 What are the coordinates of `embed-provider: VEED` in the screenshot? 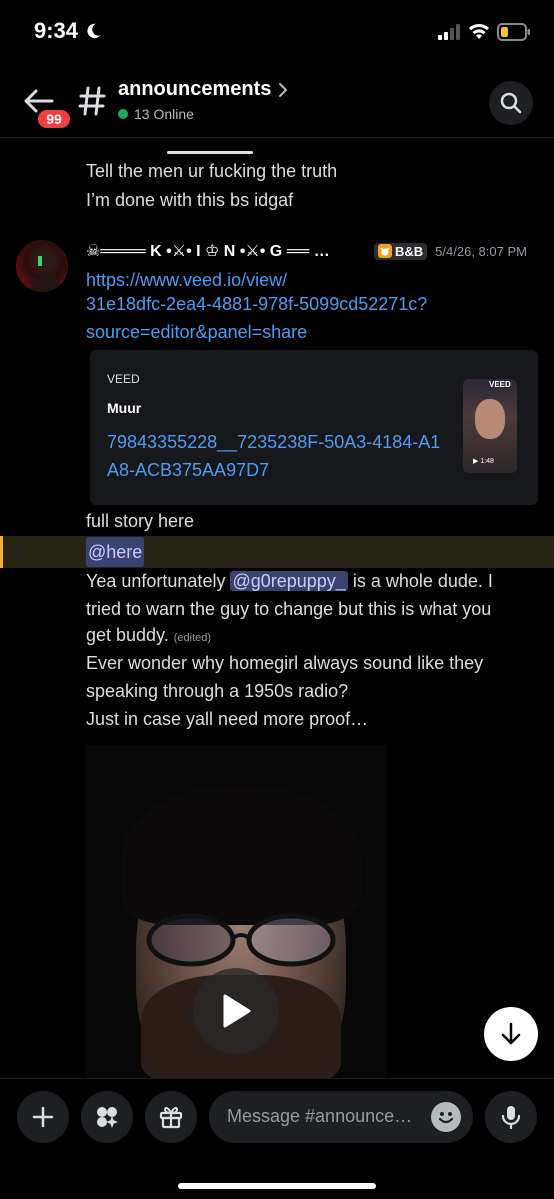 It's located at (123, 379).